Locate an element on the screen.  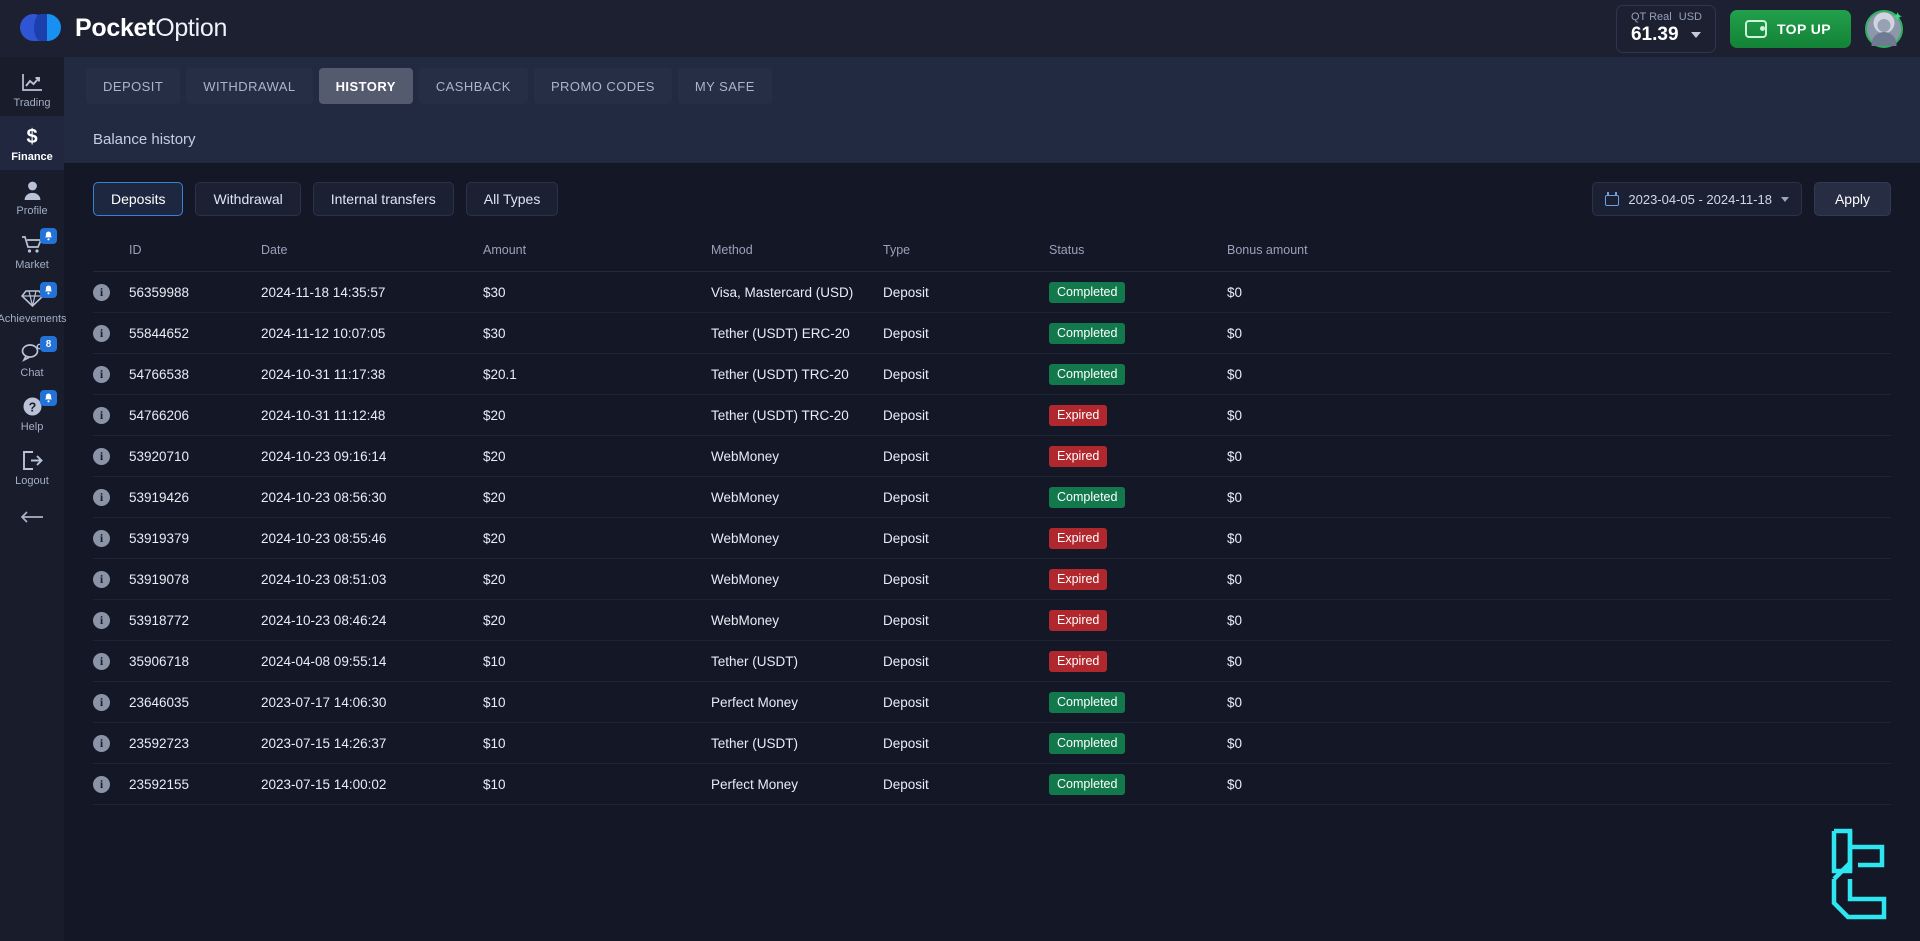
brand-name-bold: Pocket is located at coordinates (115, 28).